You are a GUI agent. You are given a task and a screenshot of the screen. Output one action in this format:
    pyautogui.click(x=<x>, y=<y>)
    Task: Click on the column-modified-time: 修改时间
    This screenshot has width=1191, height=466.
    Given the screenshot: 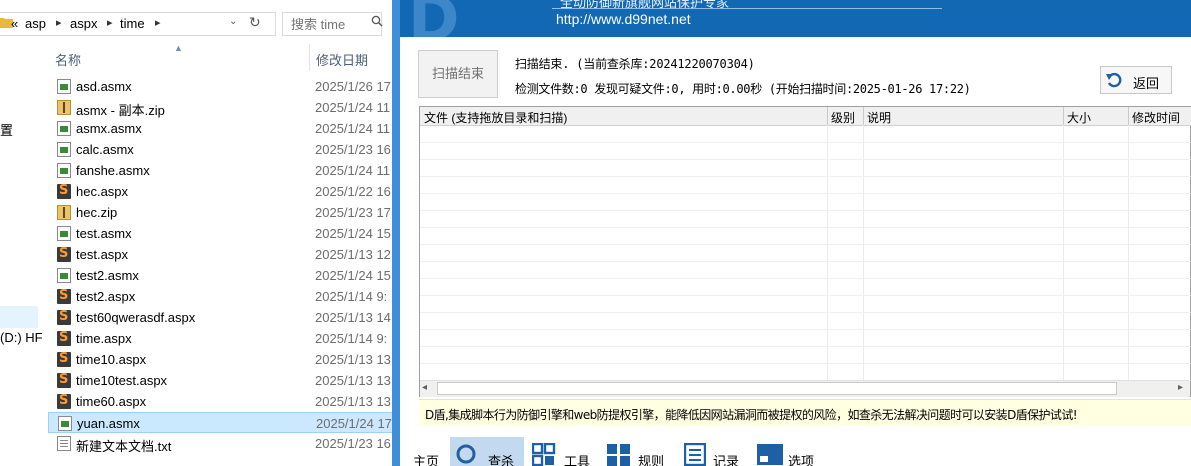 What is the action you would take?
    pyautogui.click(x=1156, y=117)
    